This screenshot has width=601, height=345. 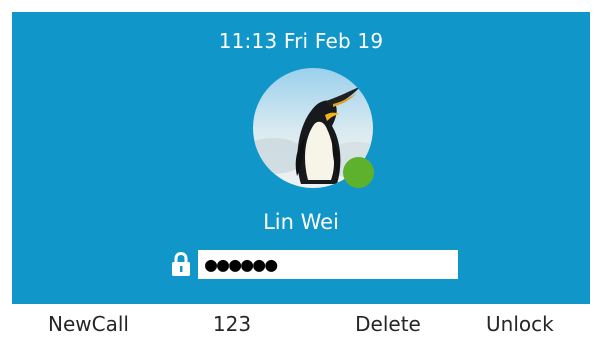 I want to click on status-clock: 11:13 Fri Feb 19, so click(x=301, y=41).